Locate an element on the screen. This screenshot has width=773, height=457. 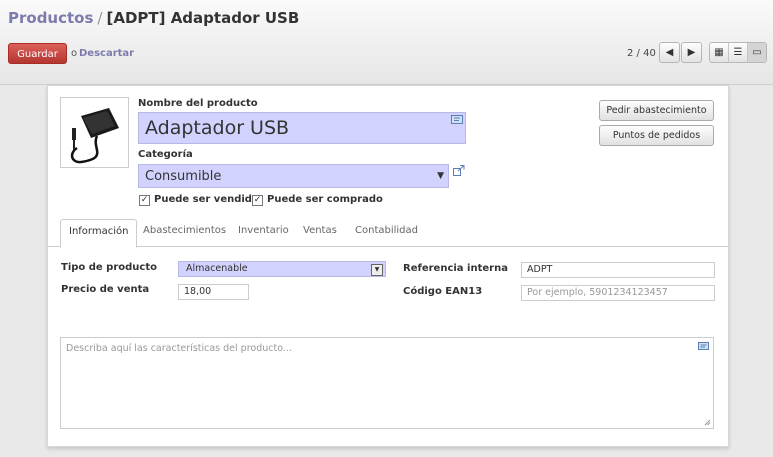
ean13-input: Por ejemplo, 5901234123457 is located at coordinates (618, 293).